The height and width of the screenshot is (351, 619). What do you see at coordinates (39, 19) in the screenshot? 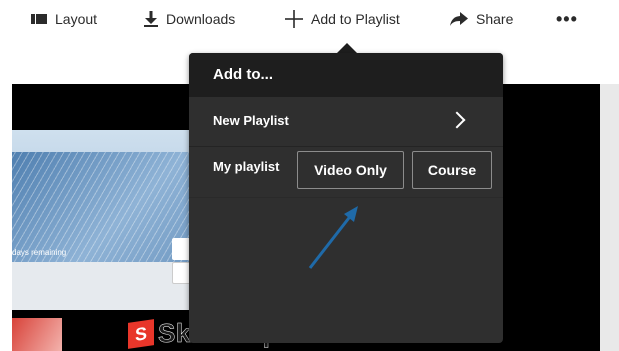
I see `layout-icon` at bounding box center [39, 19].